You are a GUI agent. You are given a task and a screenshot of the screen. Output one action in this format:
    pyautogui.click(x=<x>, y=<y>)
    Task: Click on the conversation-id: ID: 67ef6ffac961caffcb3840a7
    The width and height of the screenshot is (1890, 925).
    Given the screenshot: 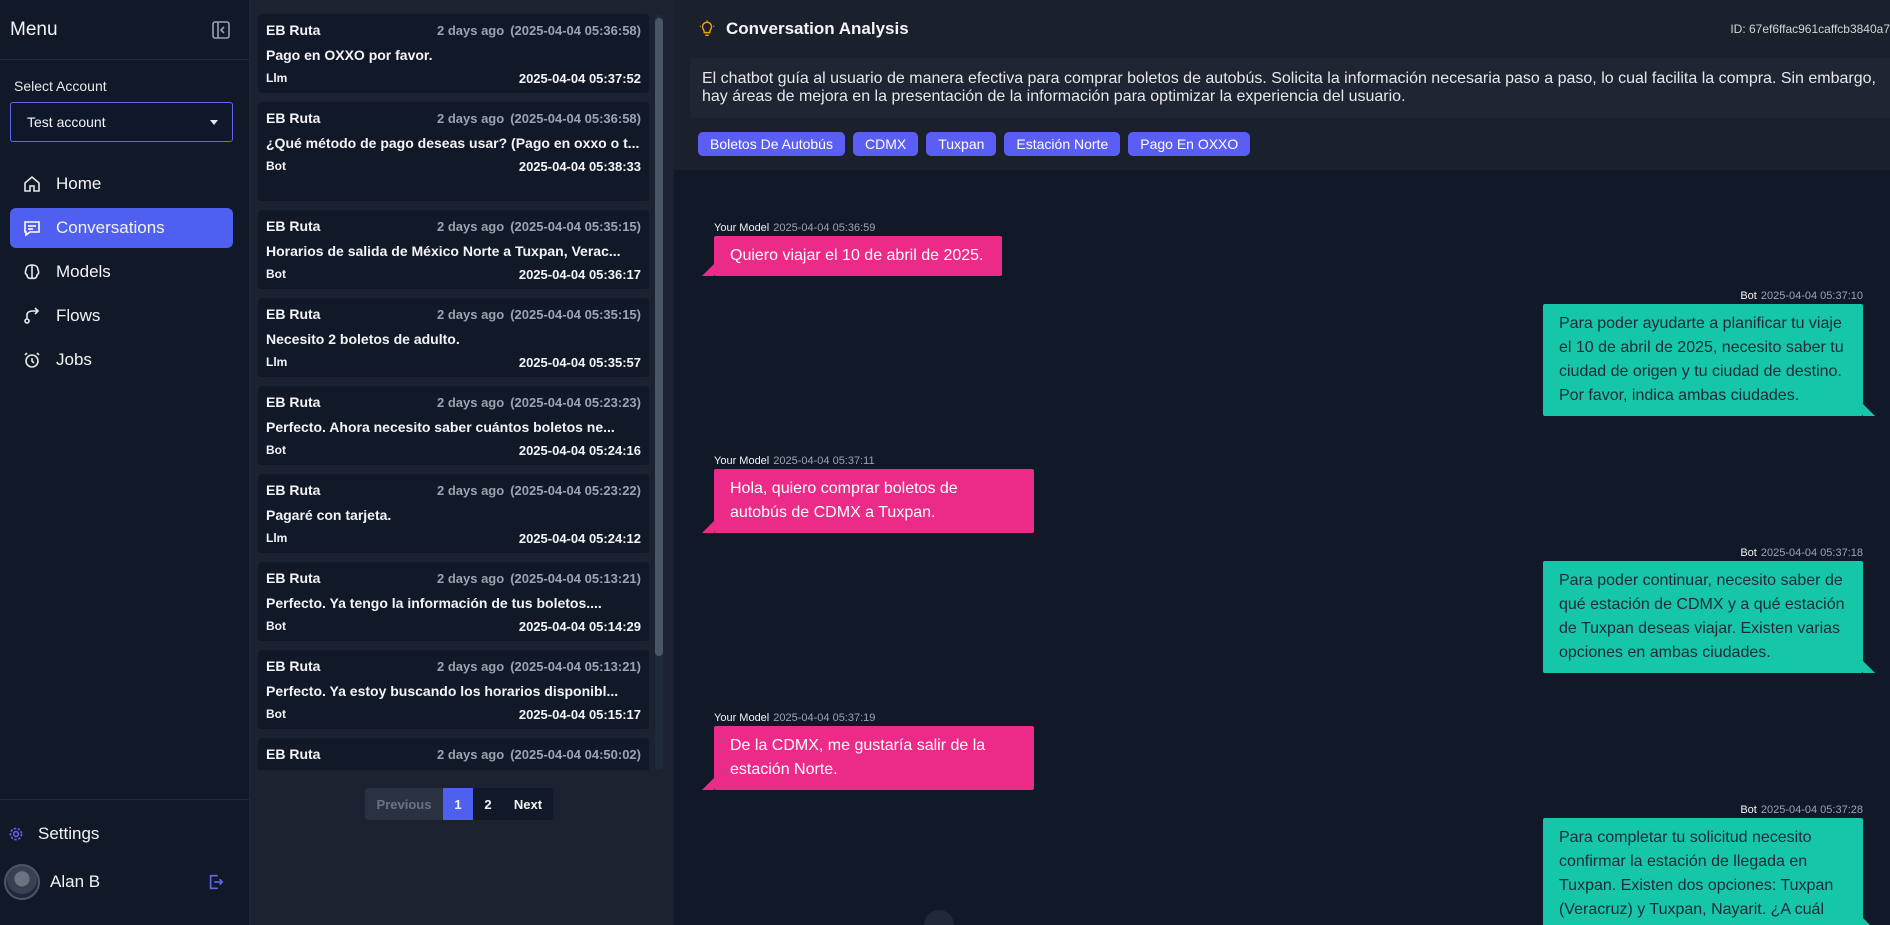 What is the action you would take?
    pyautogui.click(x=1810, y=29)
    